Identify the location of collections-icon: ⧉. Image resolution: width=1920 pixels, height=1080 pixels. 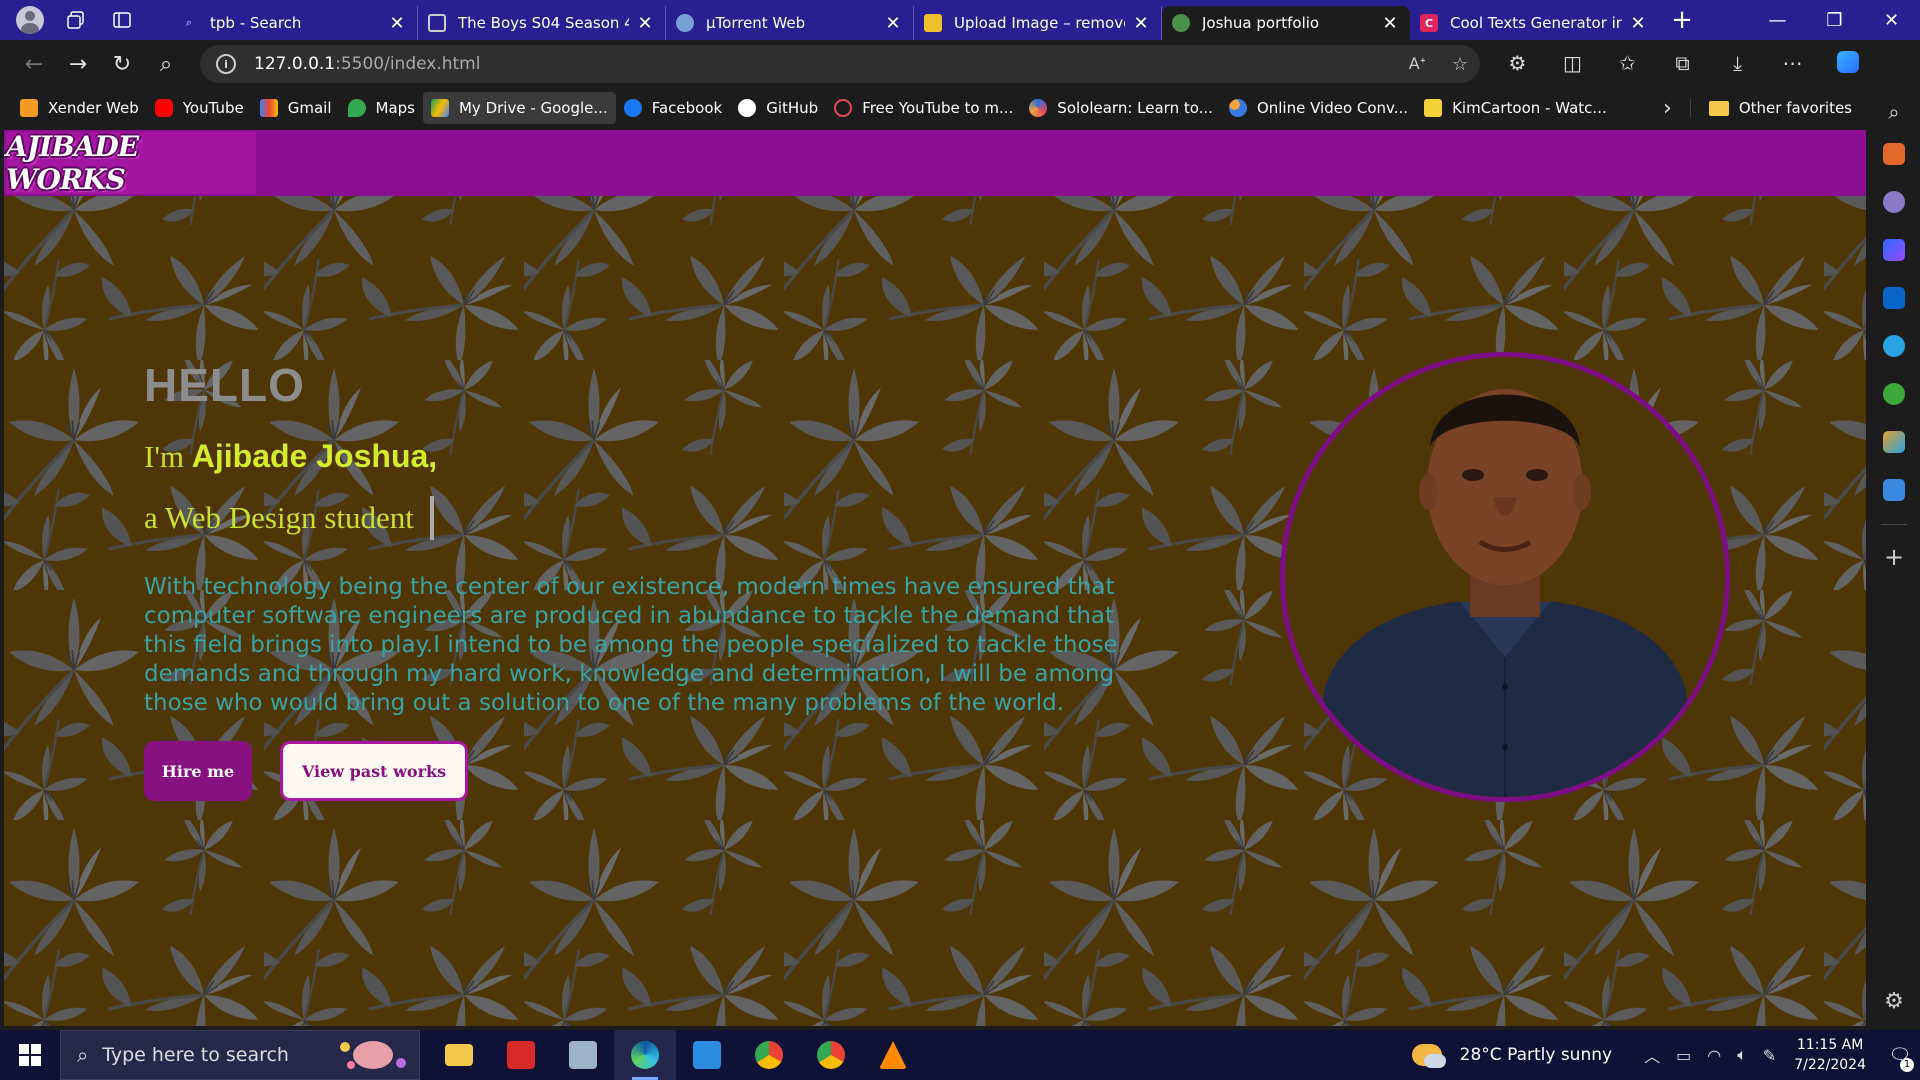
(1682, 64).